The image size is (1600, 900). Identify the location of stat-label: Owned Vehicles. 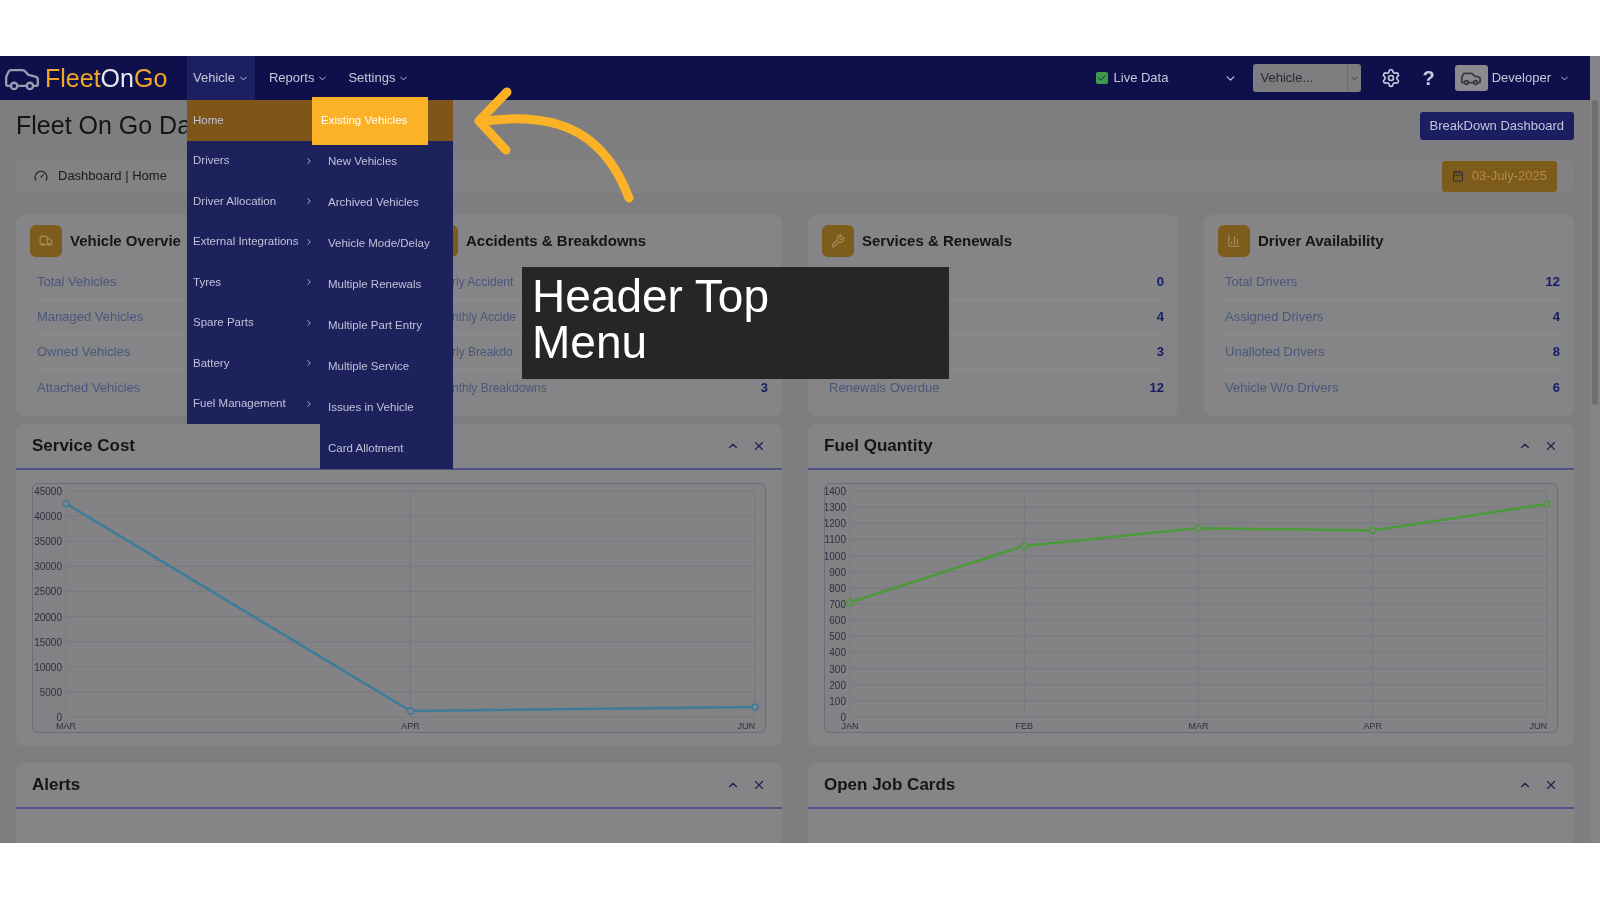
(84, 352).